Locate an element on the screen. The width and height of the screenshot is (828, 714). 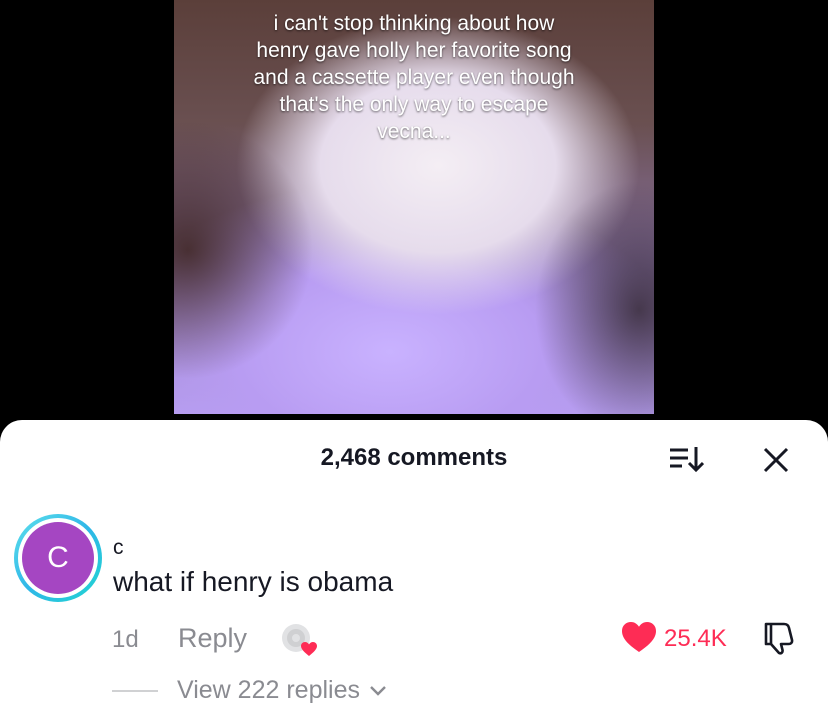
heart-icon is located at coordinates (639, 637).